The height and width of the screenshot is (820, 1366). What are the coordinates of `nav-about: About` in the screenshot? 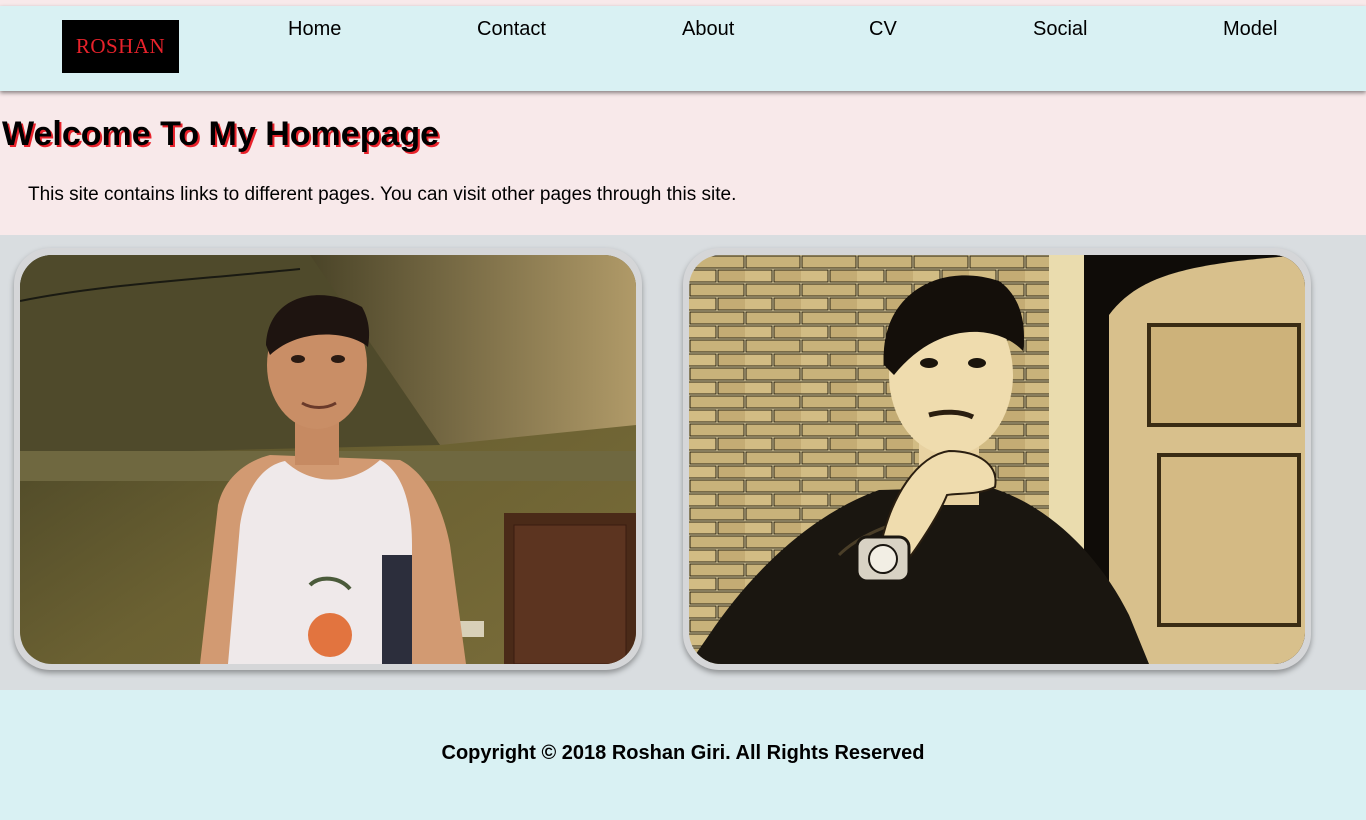 It's located at (708, 29).